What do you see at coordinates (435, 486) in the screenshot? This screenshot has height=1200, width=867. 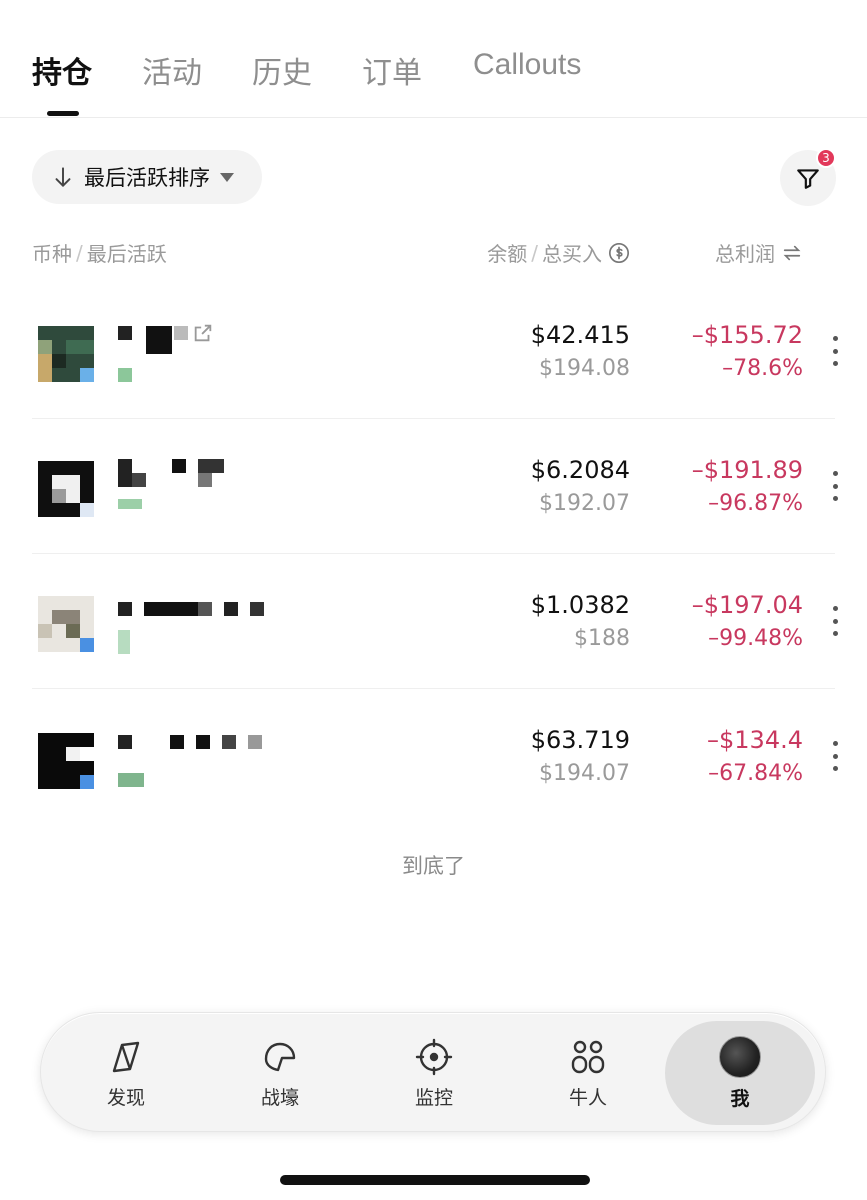 I see `position-row: $6.2084 $192.07 –$191.89 –96.87%` at bounding box center [435, 486].